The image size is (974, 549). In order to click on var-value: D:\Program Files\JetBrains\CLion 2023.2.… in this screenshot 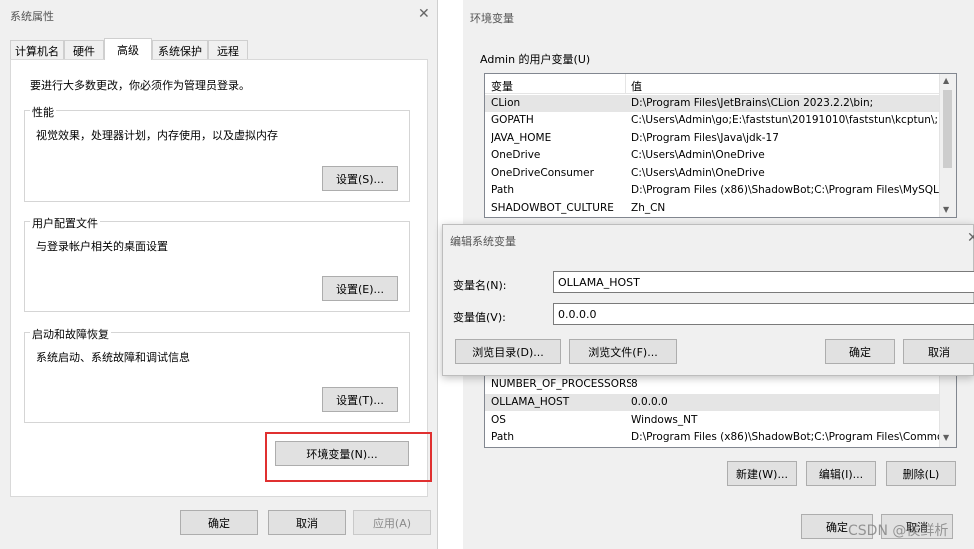, I will do `click(752, 103)`.